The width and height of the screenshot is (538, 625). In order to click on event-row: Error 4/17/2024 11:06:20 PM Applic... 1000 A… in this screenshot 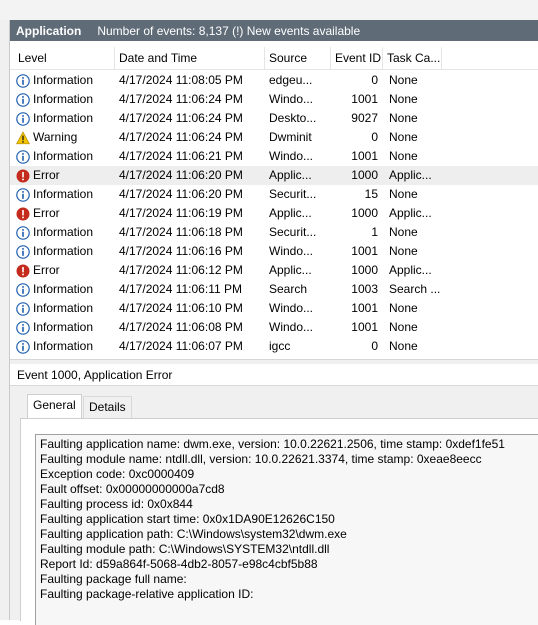, I will do `click(274, 175)`.